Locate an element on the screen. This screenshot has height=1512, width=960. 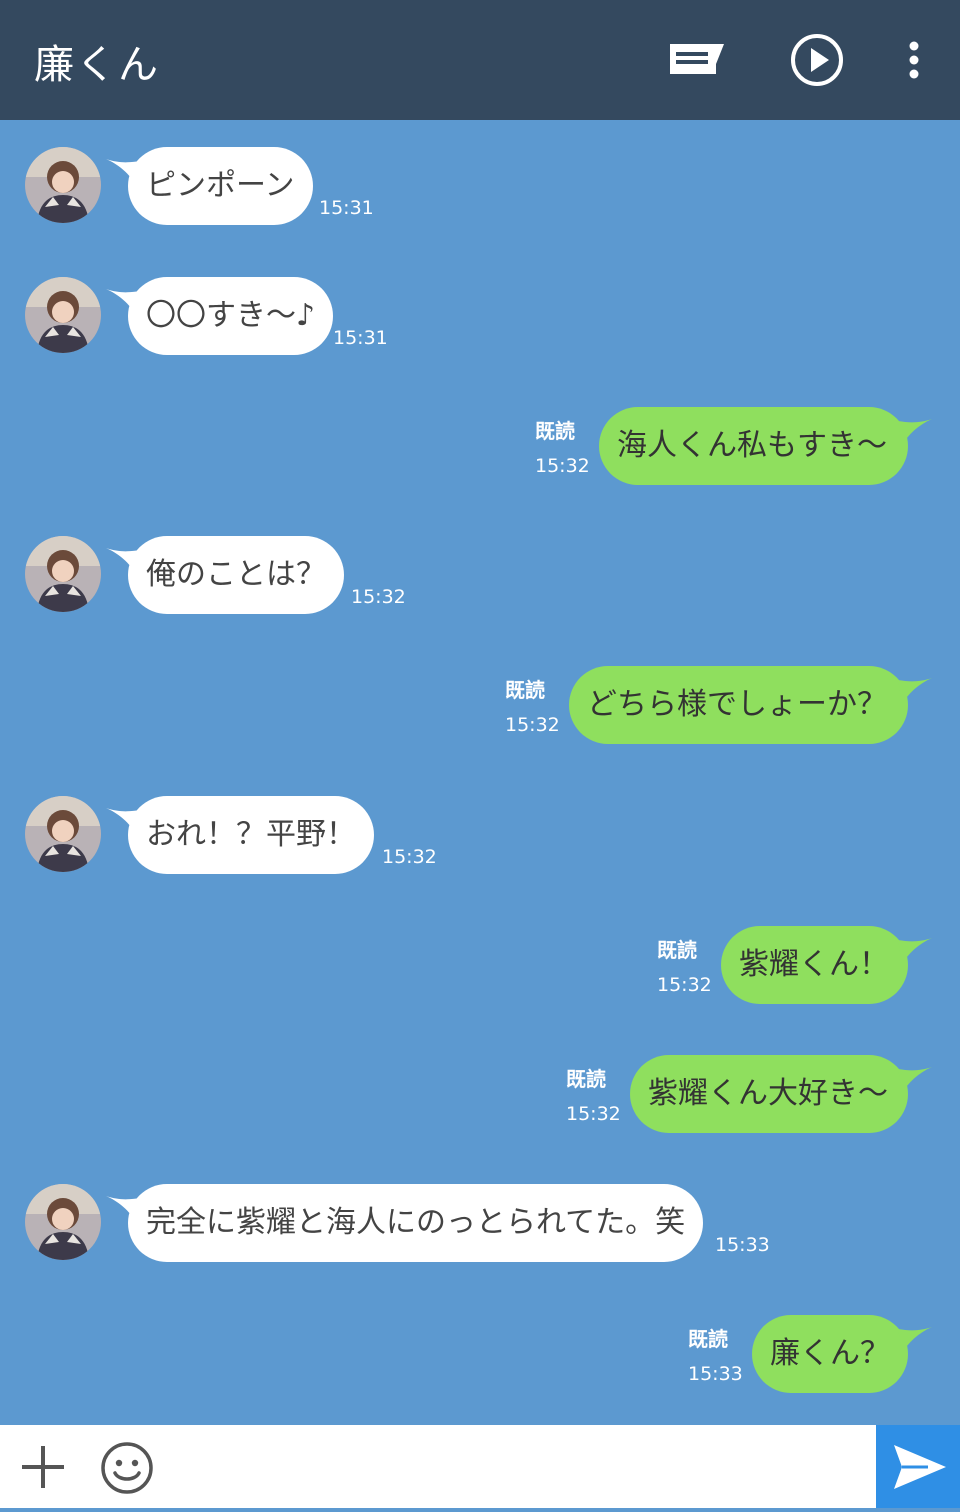
chat-header: 廉くん is located at coordinates (480, 60).